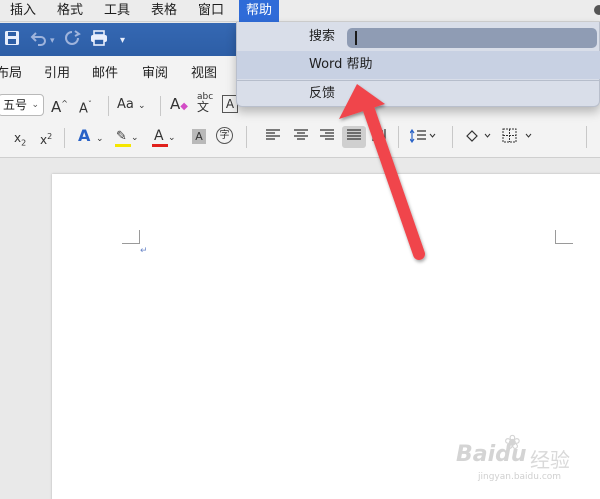  I want to click on menu-help: 帮助, so click(259, 11).